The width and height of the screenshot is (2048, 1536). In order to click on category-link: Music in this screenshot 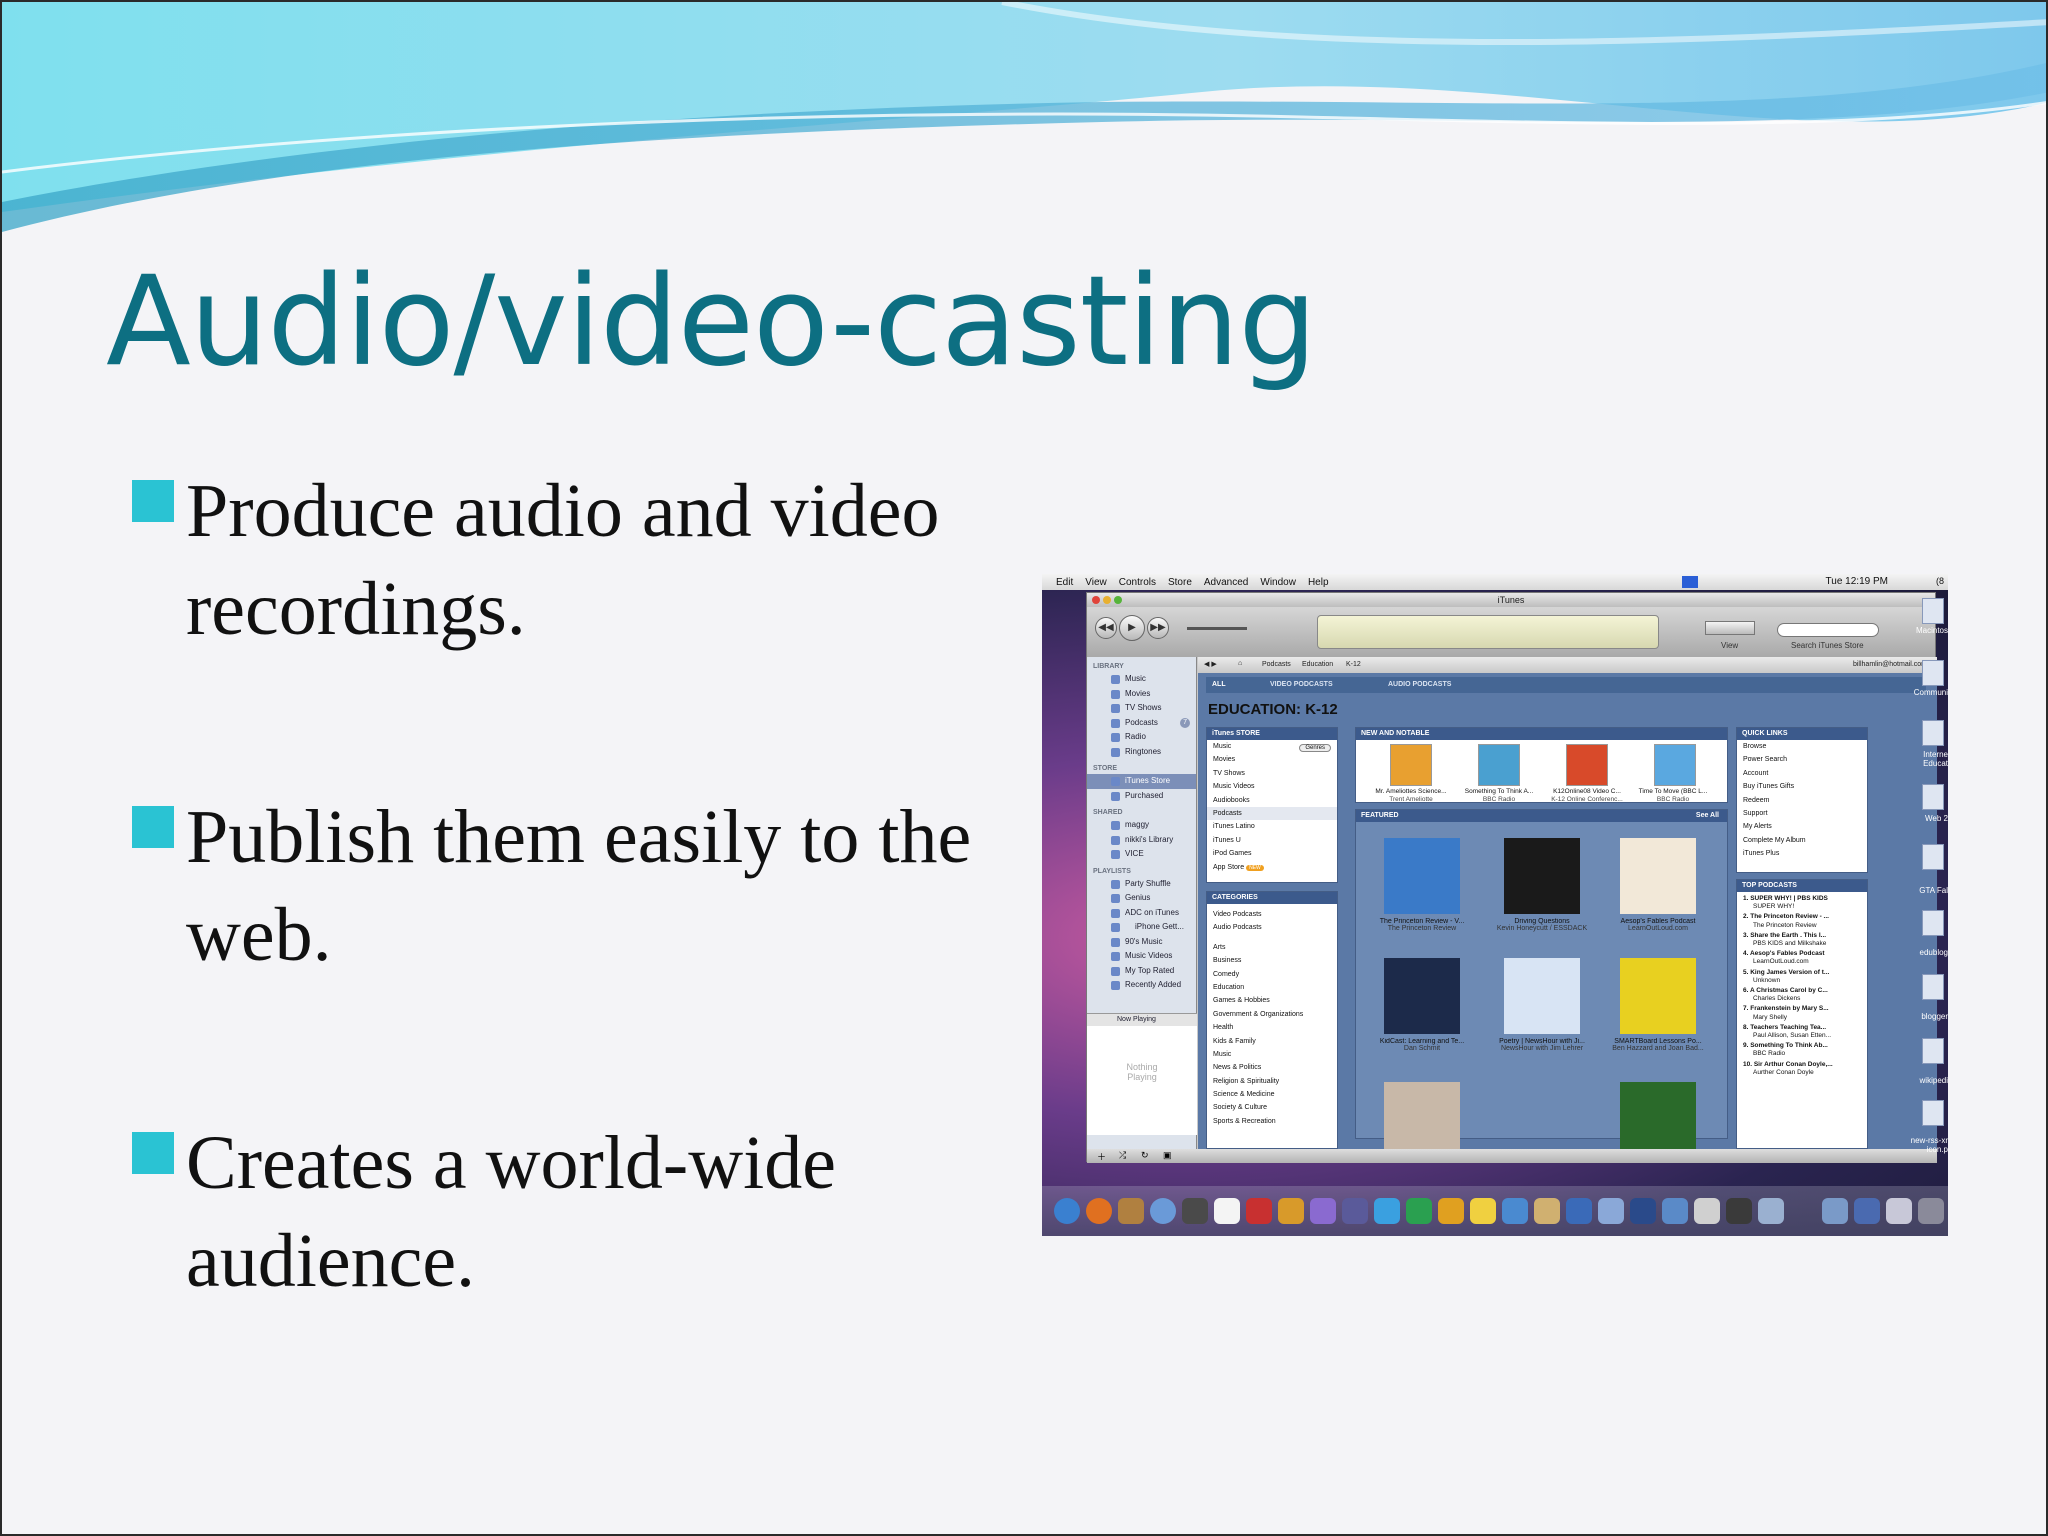, I will do `click(1272, 1054)`.